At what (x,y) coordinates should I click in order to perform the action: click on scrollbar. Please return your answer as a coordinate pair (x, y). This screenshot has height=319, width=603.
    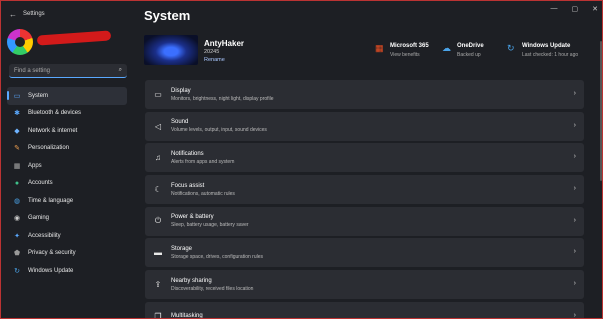
    Looking at the image, I should click on (601, 111).